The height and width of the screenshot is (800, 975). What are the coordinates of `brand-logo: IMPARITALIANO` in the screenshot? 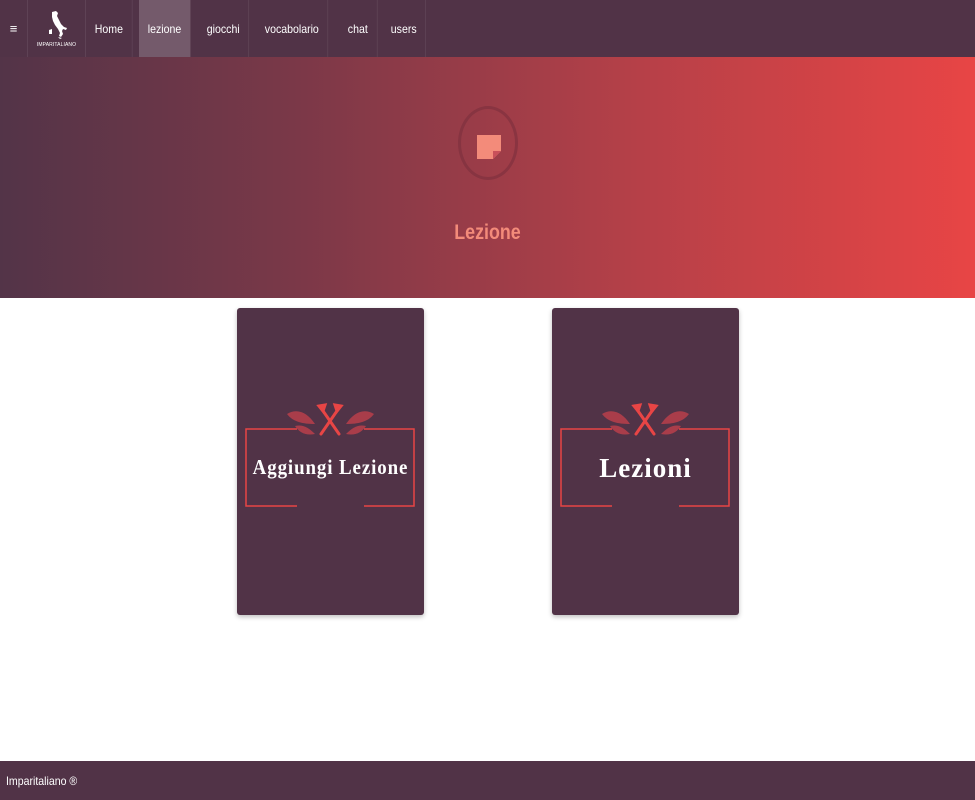 It's located at (57, 28).